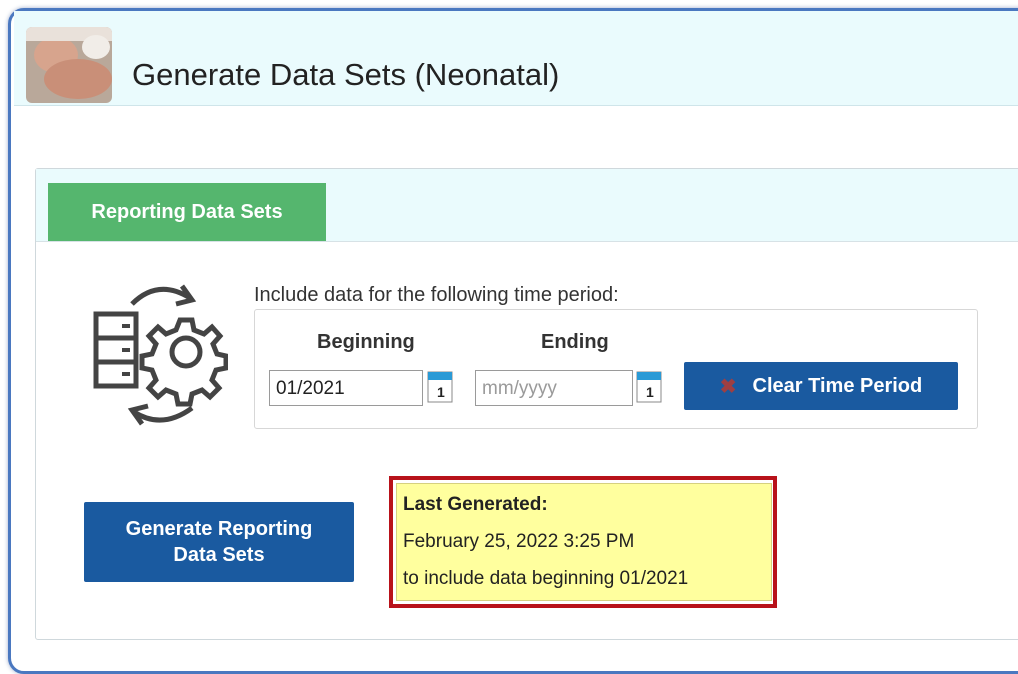 The width and height of the screenshot is (1018, 674). What do you see at coordinates (346, 74) in the screenshot?
I see `page-title: Generate Data Sets (Neonatal)` at bounding box center [346, 74].